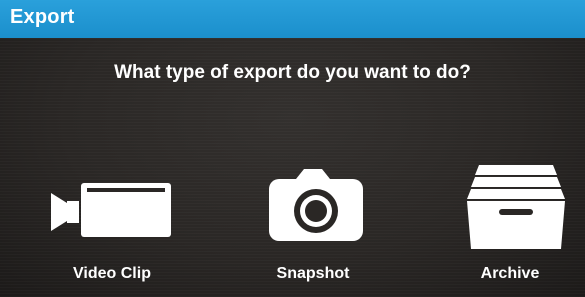 The image size is (585, 297). I want to click on export-prompt: What type of export do you want to do?, so click(292, 72).